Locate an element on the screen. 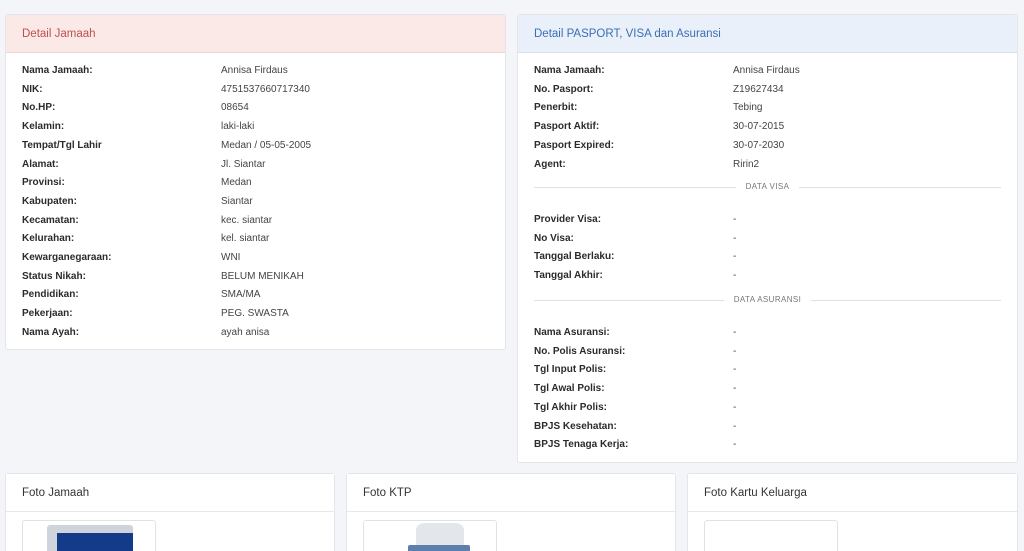 The image size is (1024, 551). jamaah-field-value: WNI is located at coordinates (231, 257).